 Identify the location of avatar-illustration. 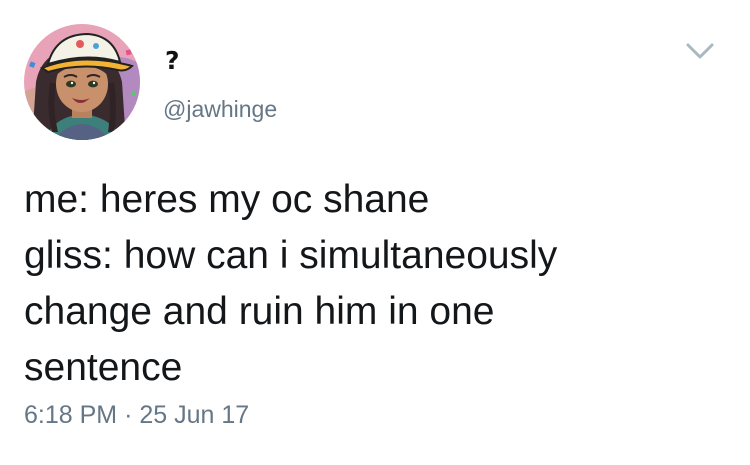
(82, 82).